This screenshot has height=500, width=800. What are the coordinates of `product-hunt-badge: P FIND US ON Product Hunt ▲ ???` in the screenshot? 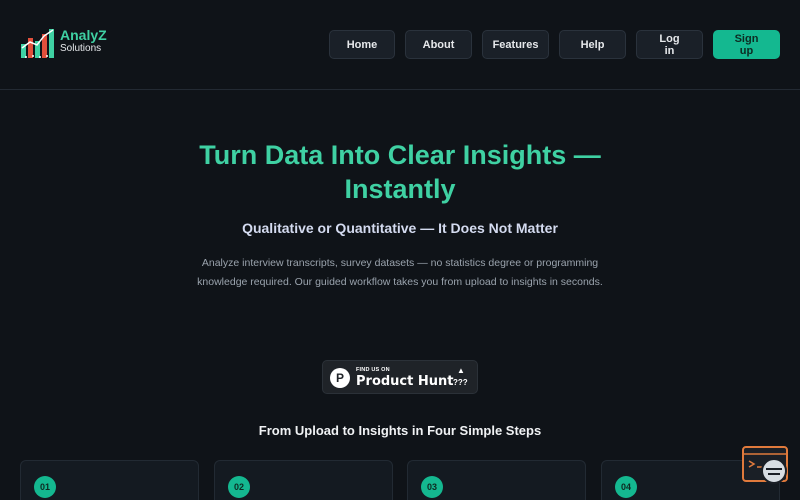 It's located at (400, 377).